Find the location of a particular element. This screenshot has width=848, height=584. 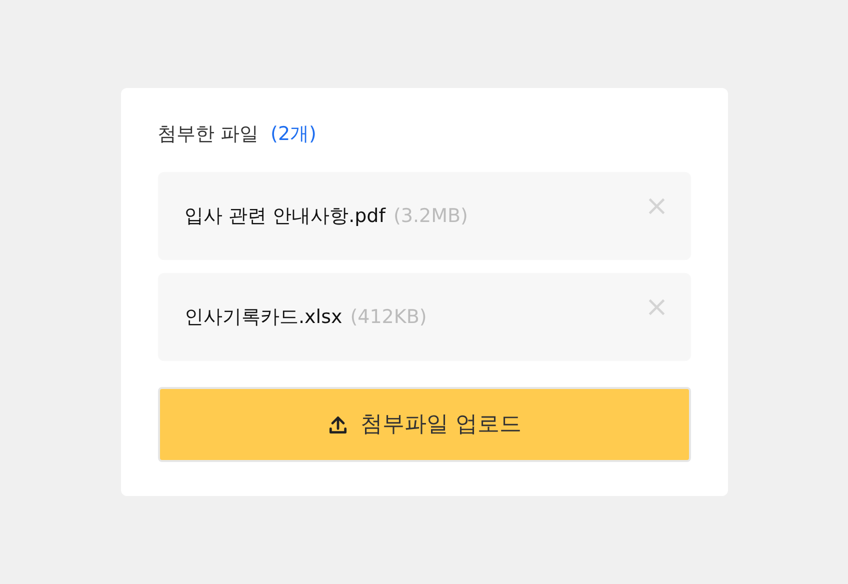

upload-icon is located at coordinates (337, 425).